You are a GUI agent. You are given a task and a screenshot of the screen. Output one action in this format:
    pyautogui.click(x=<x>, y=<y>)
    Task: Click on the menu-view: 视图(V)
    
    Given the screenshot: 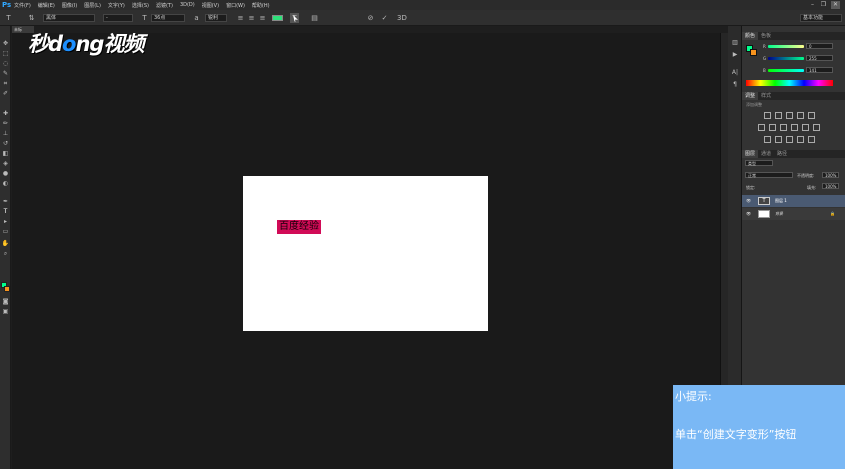 What is the action you would take?
    pyautogui.click(x=210, y=5)
    